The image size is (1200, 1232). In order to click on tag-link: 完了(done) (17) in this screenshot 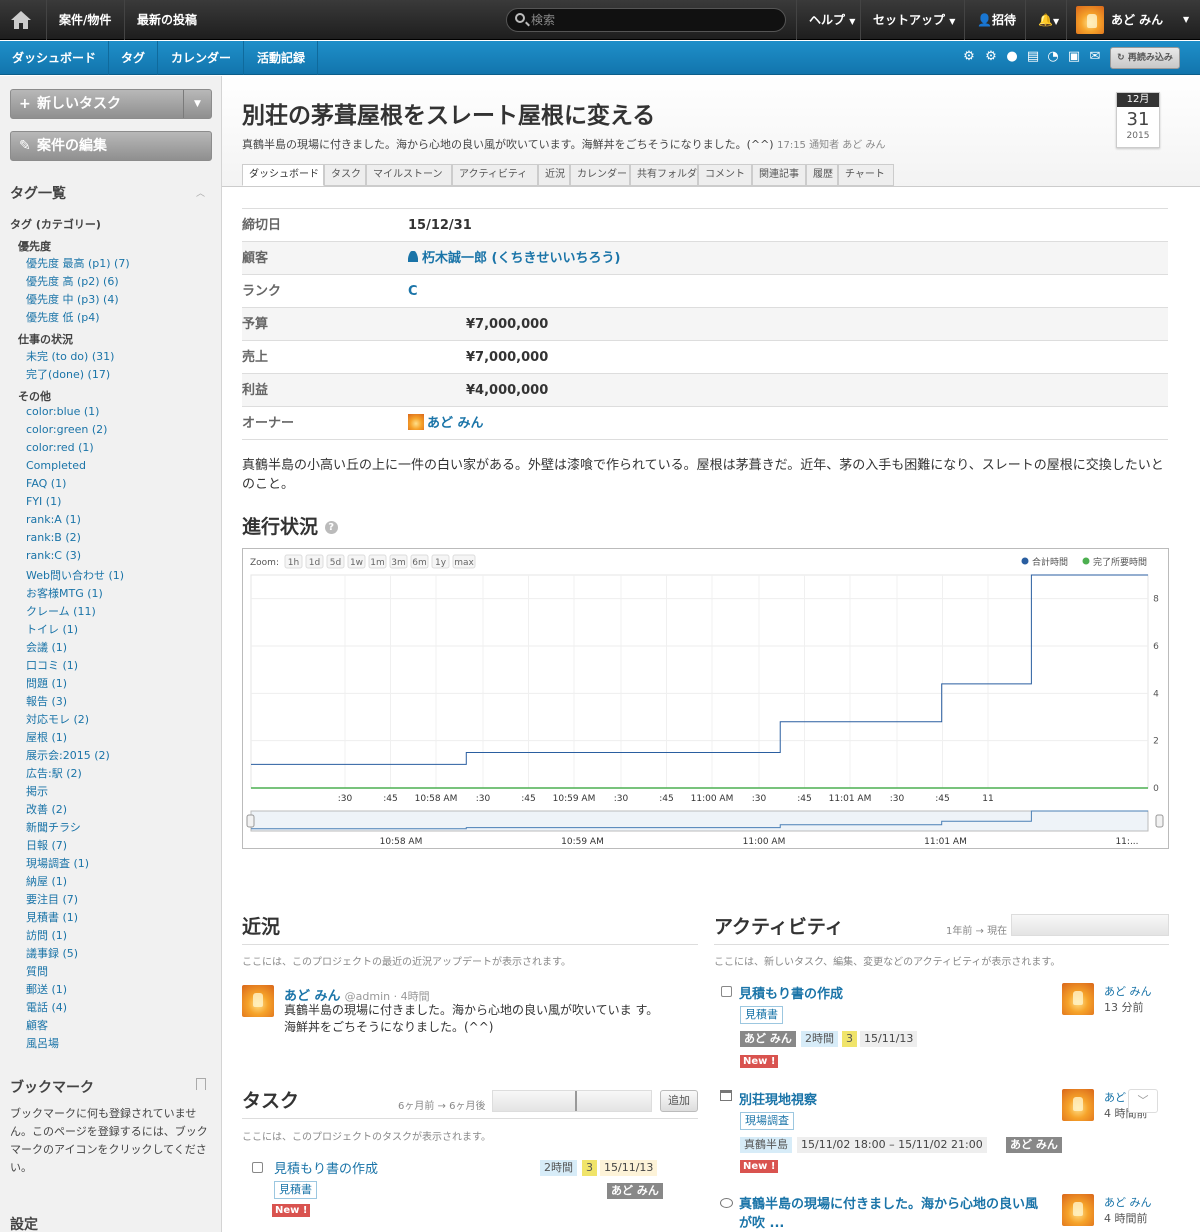, I will do `click(68, 374)`.